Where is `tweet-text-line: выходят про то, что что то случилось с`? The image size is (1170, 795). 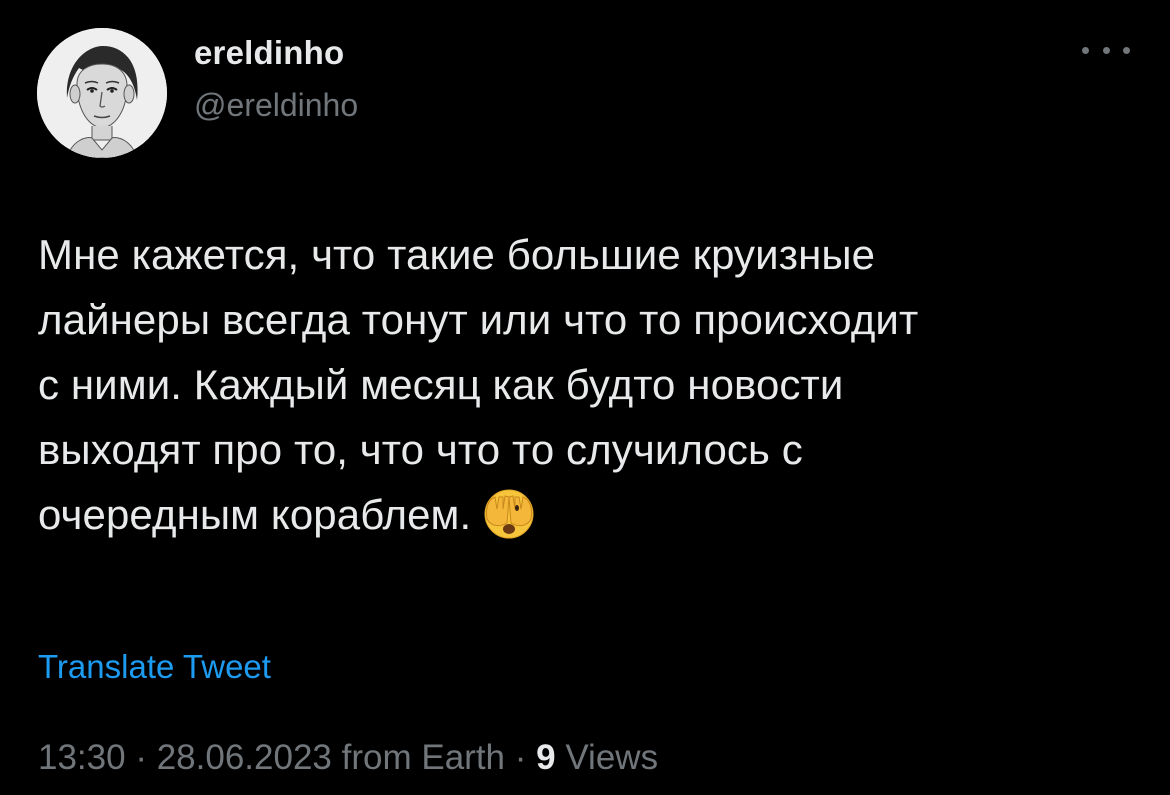
tweet-text-line: выходят про то, что что то случилось с is located at coordinates (420, 449).